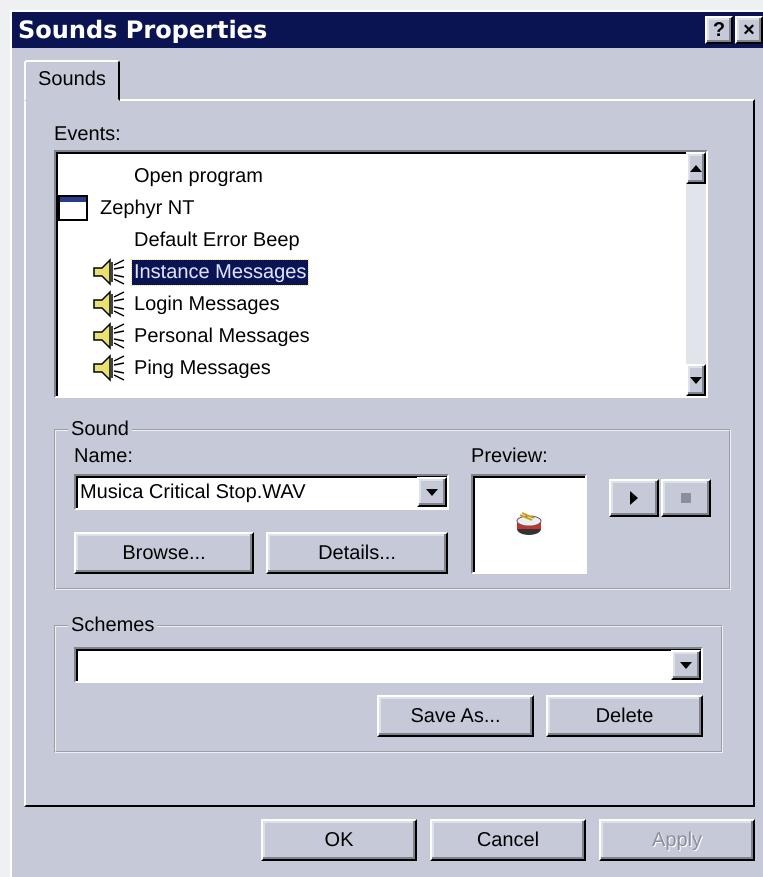 The image size is (763, 877). Describe the element at coordinates (198, 176) in the screenshot. I see `event-item: Open program` at that location.